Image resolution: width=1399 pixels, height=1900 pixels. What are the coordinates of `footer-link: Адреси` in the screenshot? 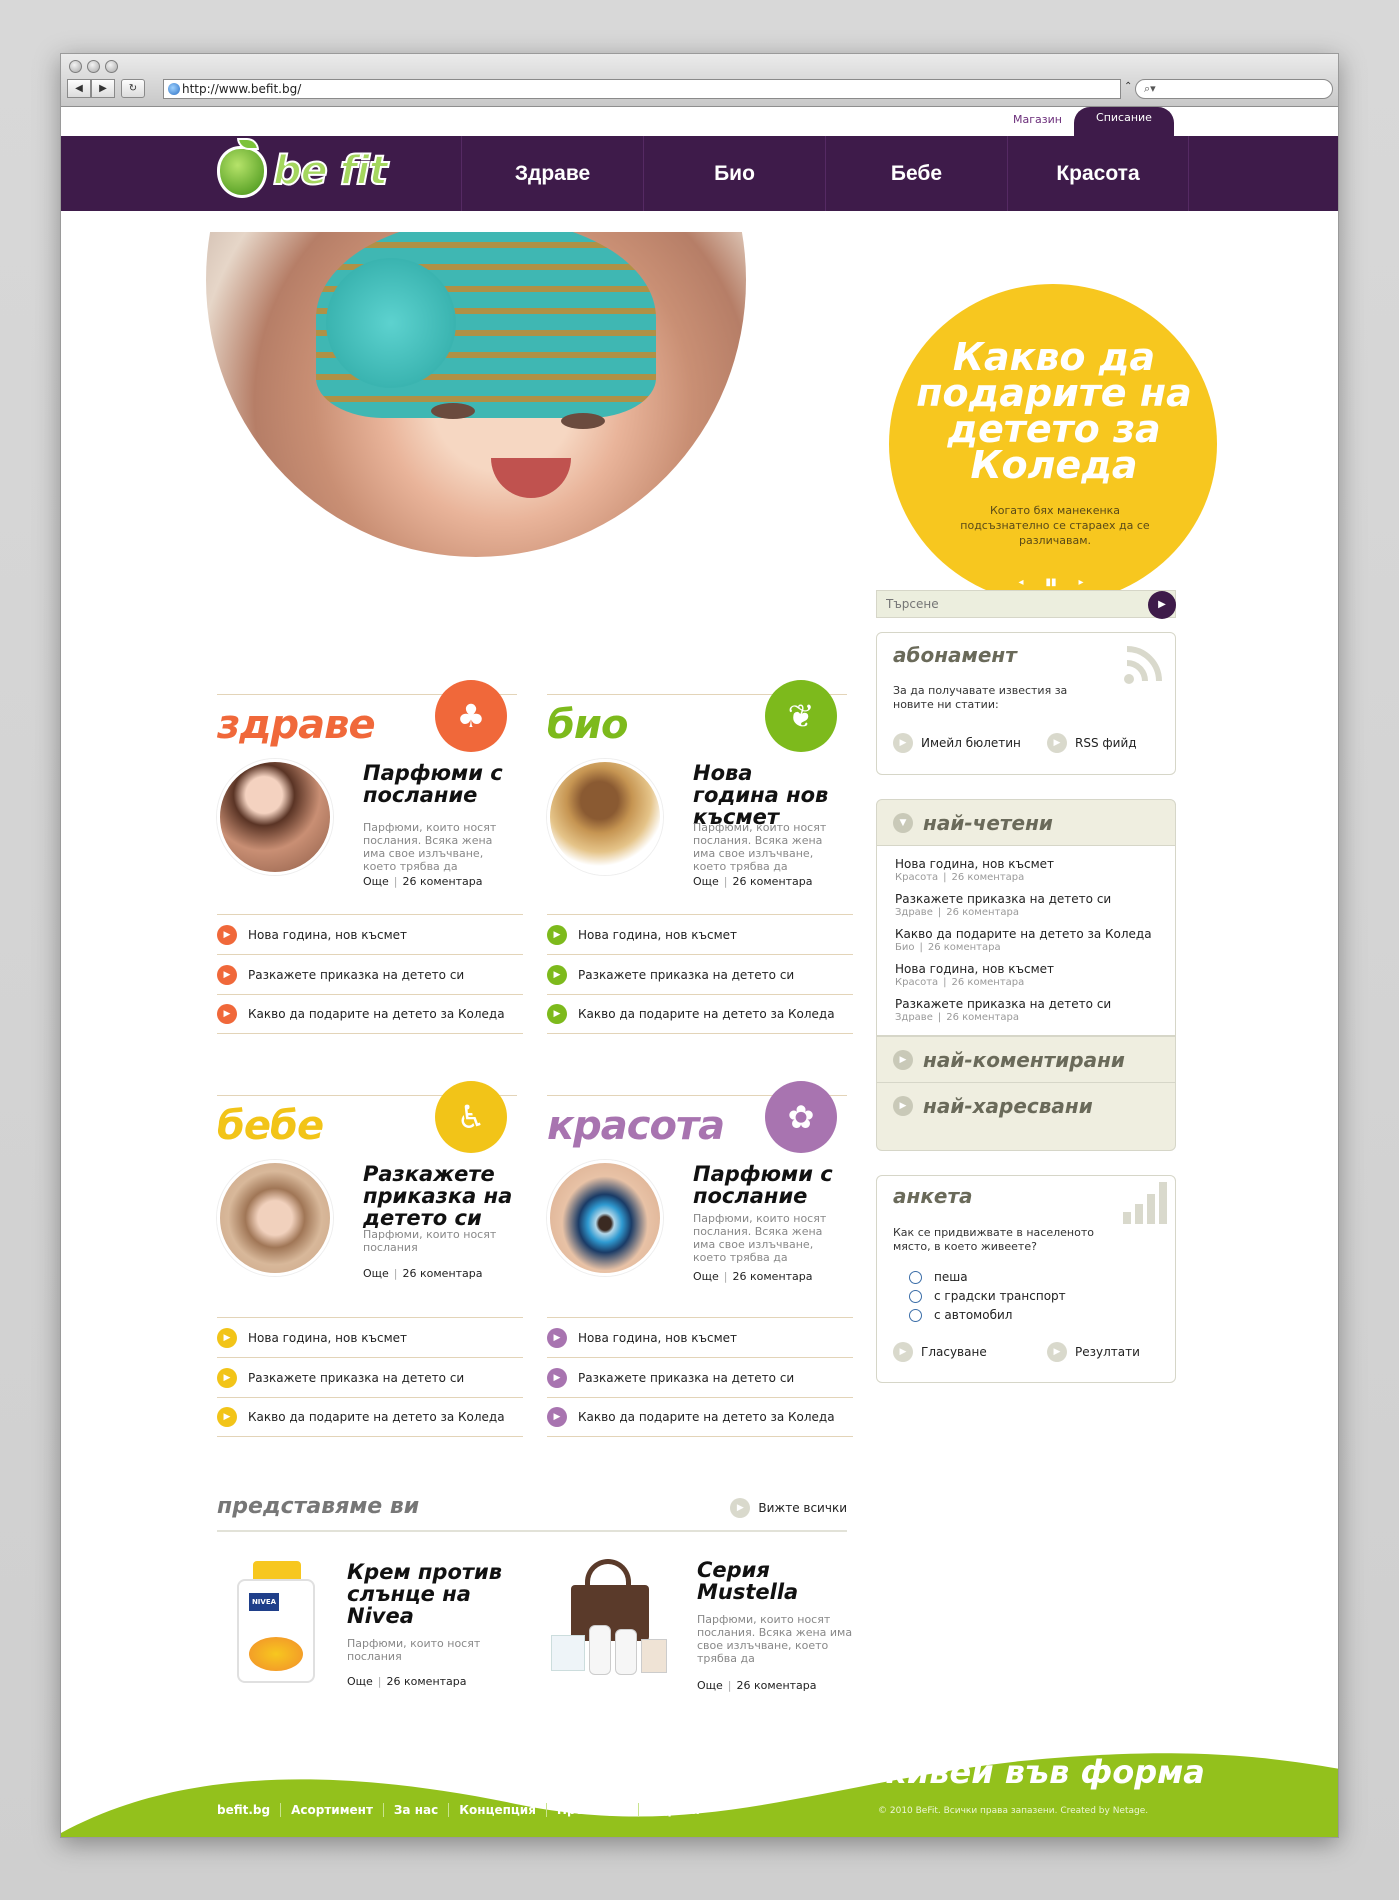 It's located at (673, 1810).